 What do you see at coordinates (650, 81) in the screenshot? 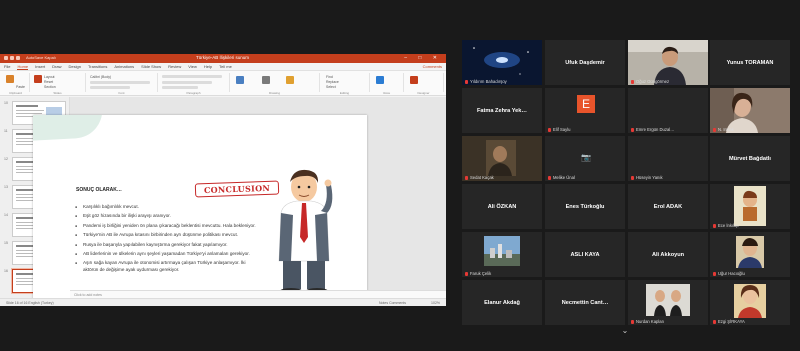
I see `participant-label: Oğuz Güngörmez` at bounding box center [650, 81].